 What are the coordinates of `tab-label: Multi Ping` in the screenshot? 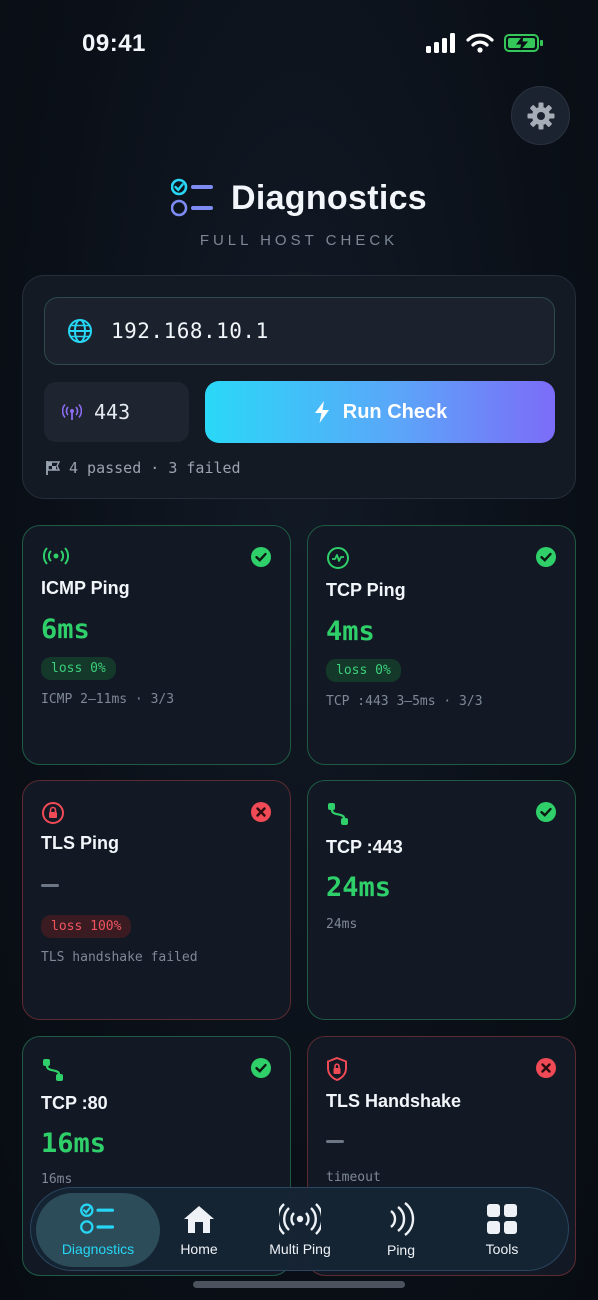 It's located at (300, 1249).